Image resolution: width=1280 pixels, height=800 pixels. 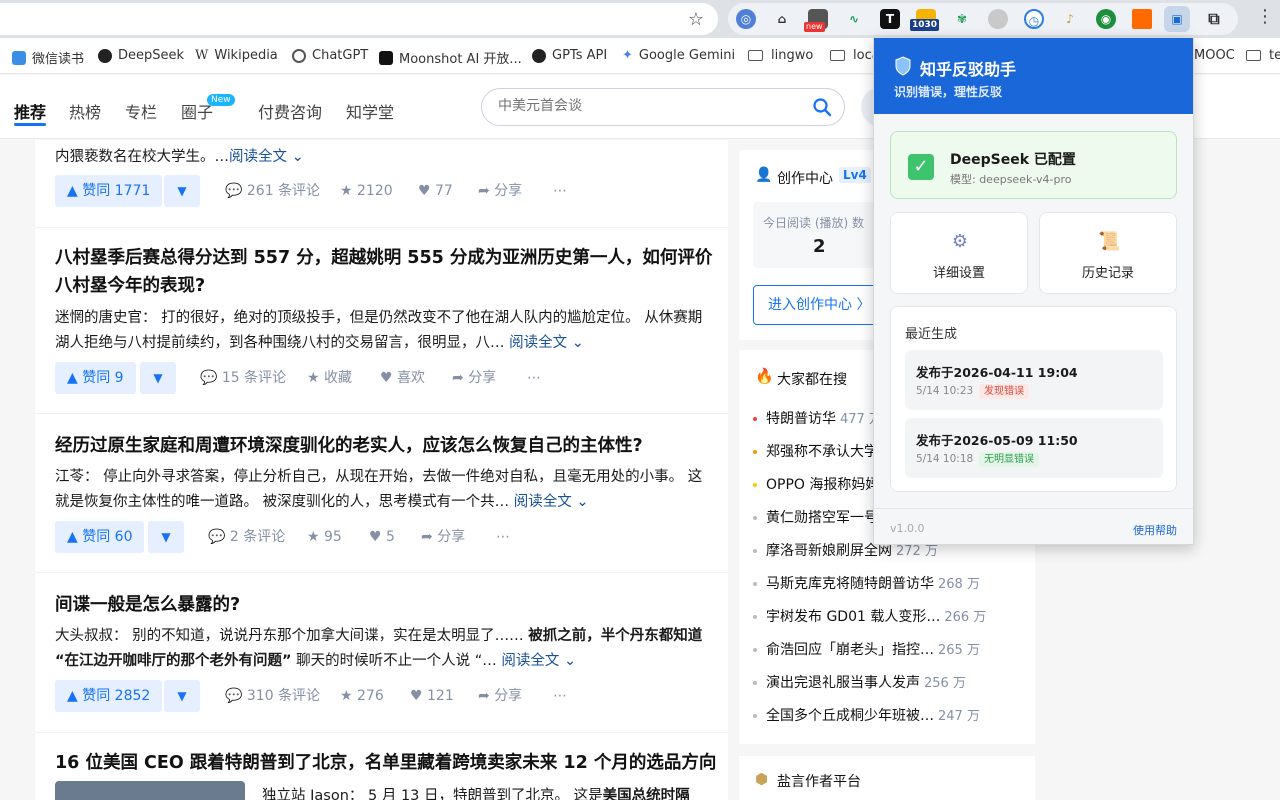 What do you see at coordinates (746, 19) in the screenshot?
I see `compass-extension-icon: ◎` at bounding box center [746, 19].